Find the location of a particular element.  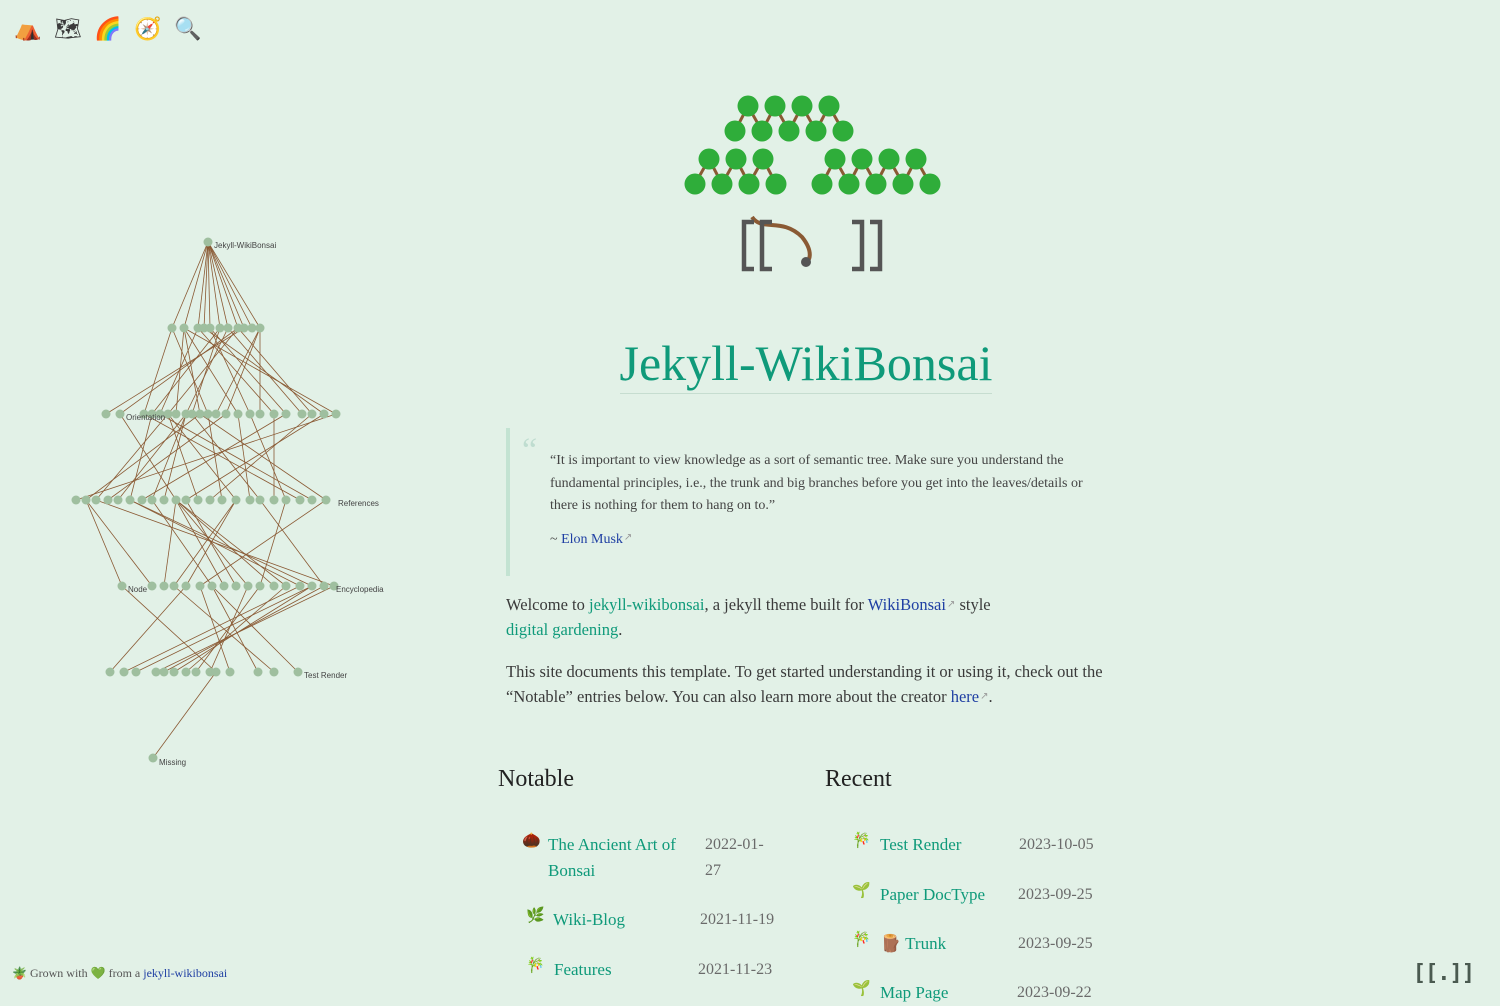

recent-item-title-text: Trunk is located at coordinates (925, 943).